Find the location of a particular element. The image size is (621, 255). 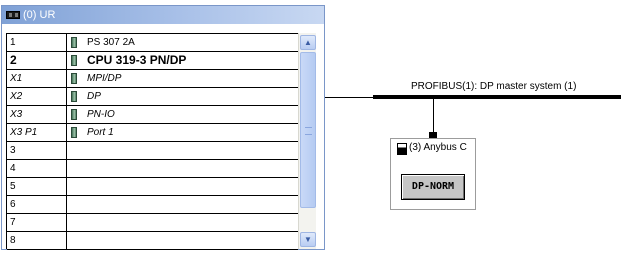

rack-slot-row: 2 CPU 319-3 PN/DP is located at coordinates (152, 60).